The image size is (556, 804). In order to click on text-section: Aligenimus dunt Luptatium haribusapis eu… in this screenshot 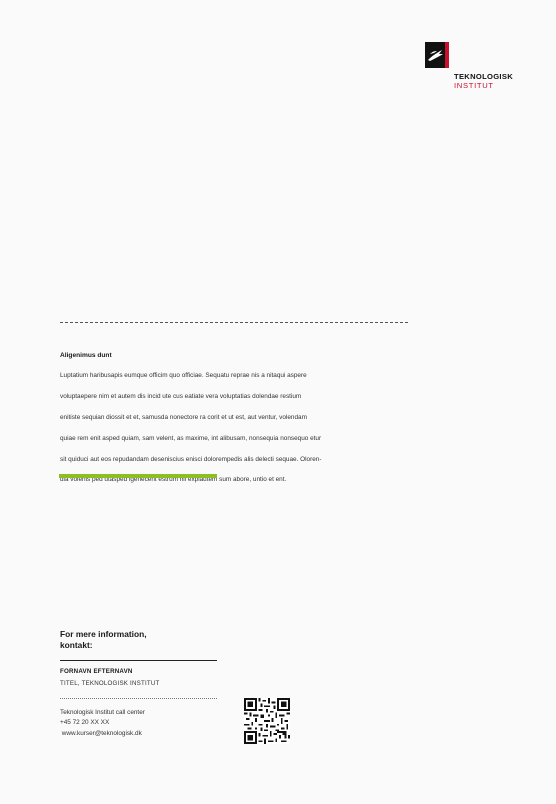, I will do `click(236, 419)`.